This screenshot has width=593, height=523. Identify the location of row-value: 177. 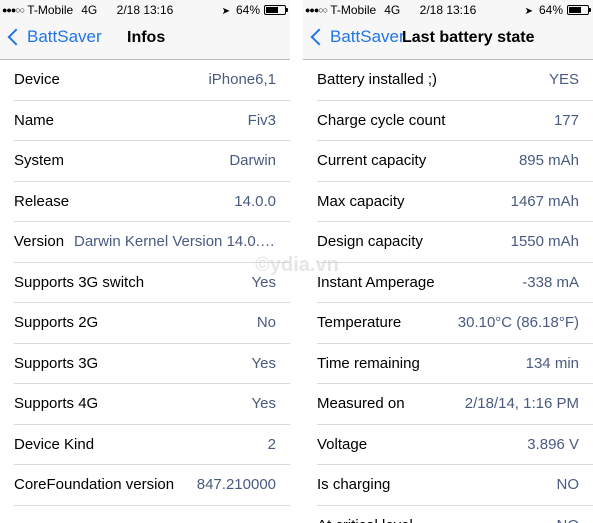
(566, 120).